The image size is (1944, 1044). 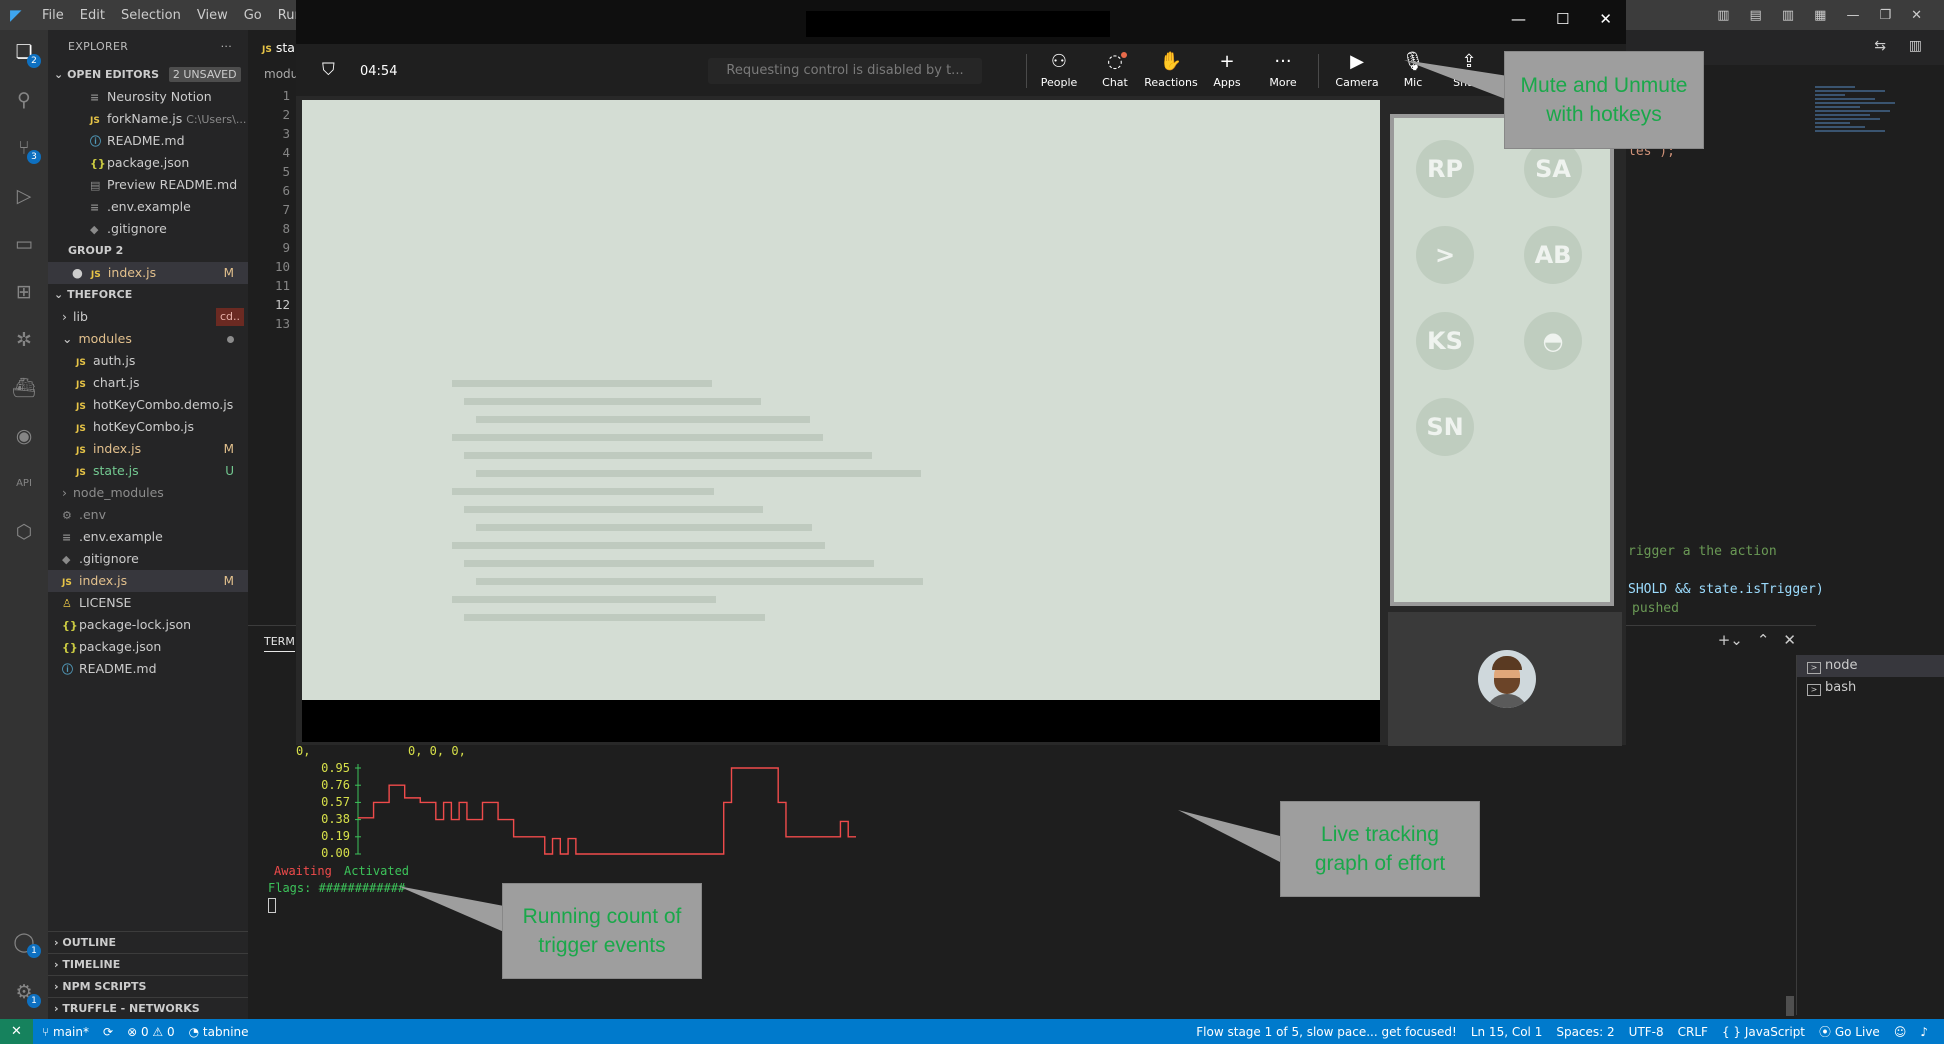 What do you see at coordinates (195, 1031) in the screenshot?
I see `tabnine-icon: ◔` at bounding box center [195, 1031].